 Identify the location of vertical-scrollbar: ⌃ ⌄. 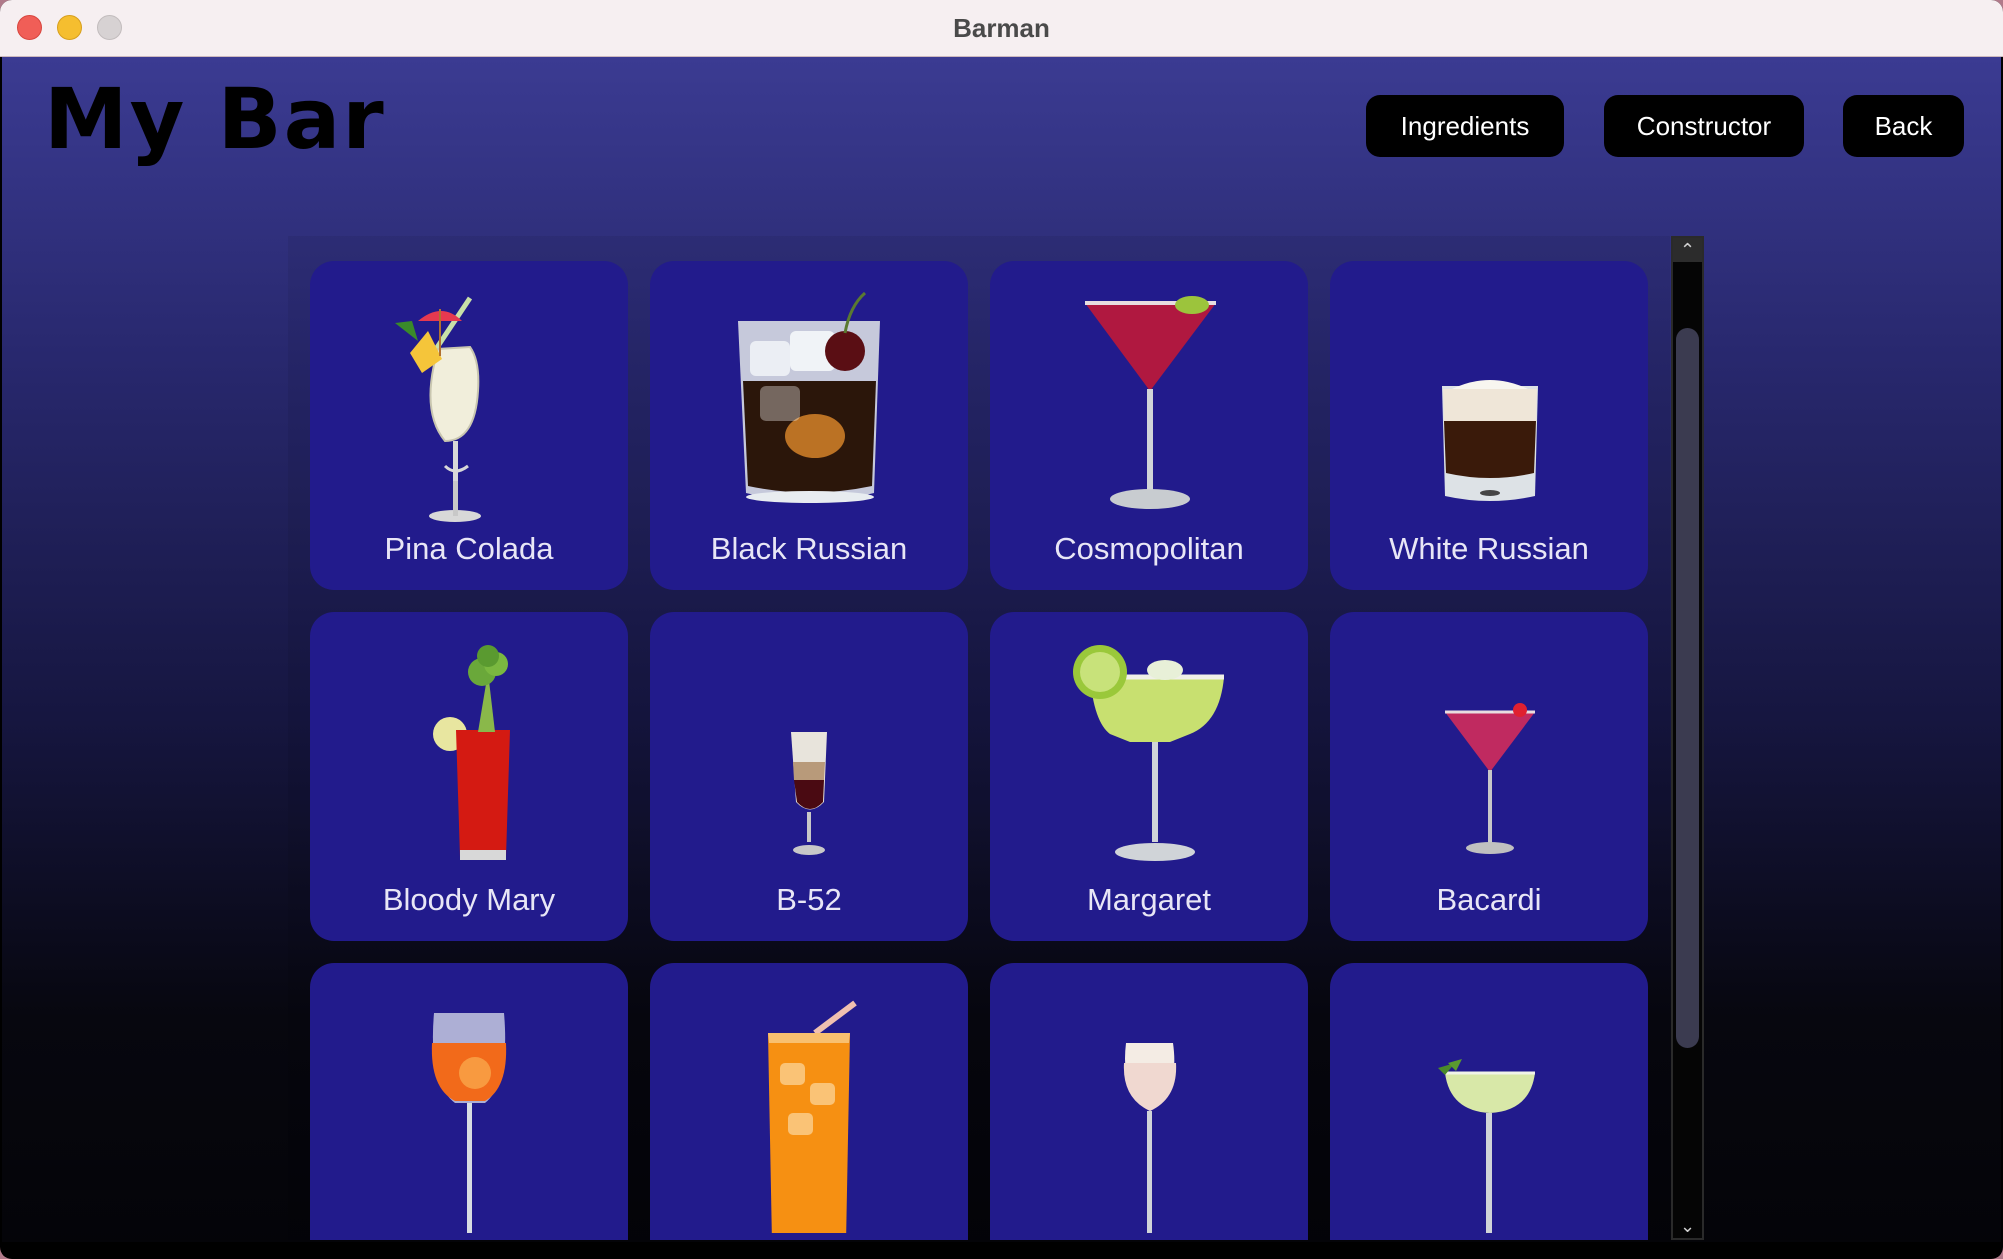
(1687, 738).